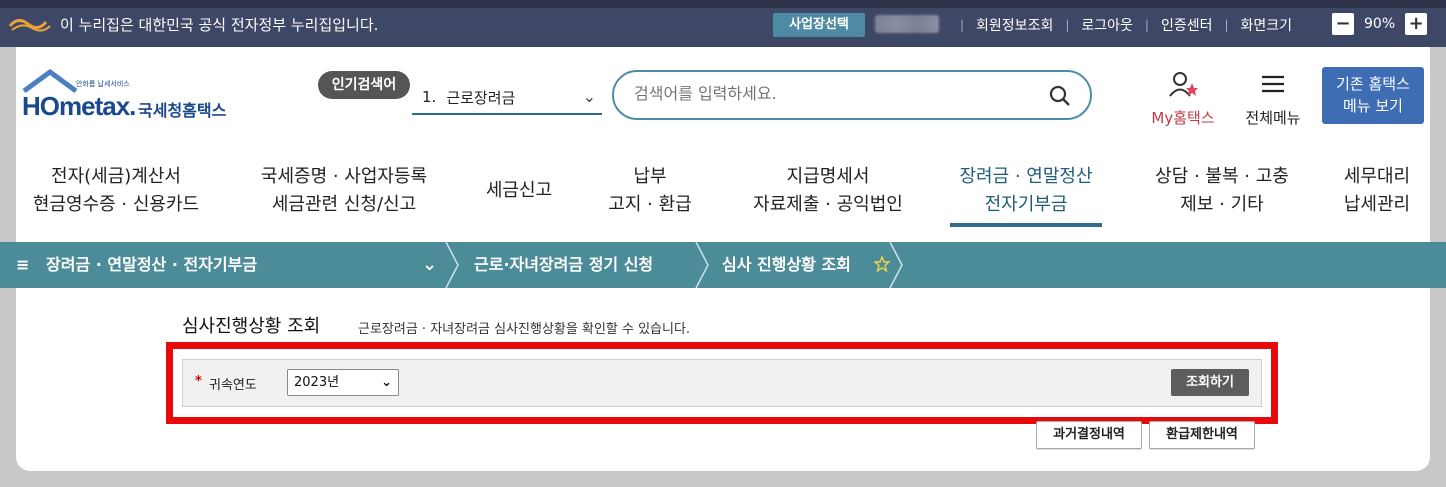 Image resolution: width=1446 pixels, height=487 pixels. What do you see at coordinates (1210, 382) in the screenshot?
I see `inquire-button: 조회하기` at bounding box center [1210, 382].